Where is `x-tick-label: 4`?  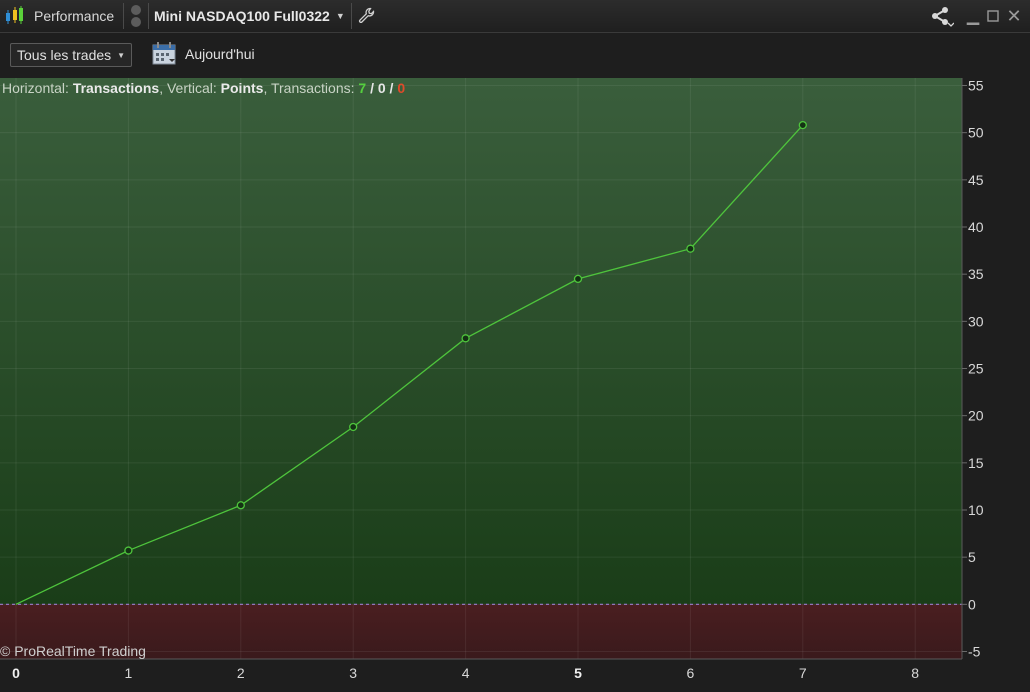
x-tick-label: 4 is located at coordinates (466, 673).